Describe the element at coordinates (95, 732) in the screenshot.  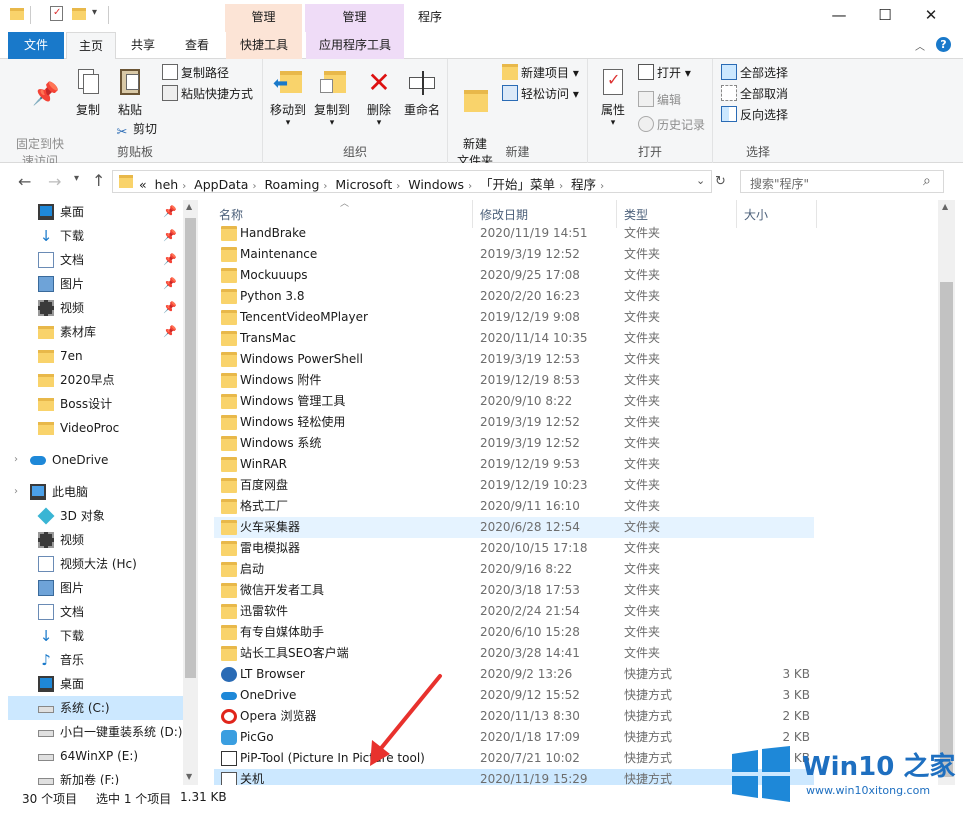
I see `nav-item: 小白一键重装系统 (D:)` at that location.